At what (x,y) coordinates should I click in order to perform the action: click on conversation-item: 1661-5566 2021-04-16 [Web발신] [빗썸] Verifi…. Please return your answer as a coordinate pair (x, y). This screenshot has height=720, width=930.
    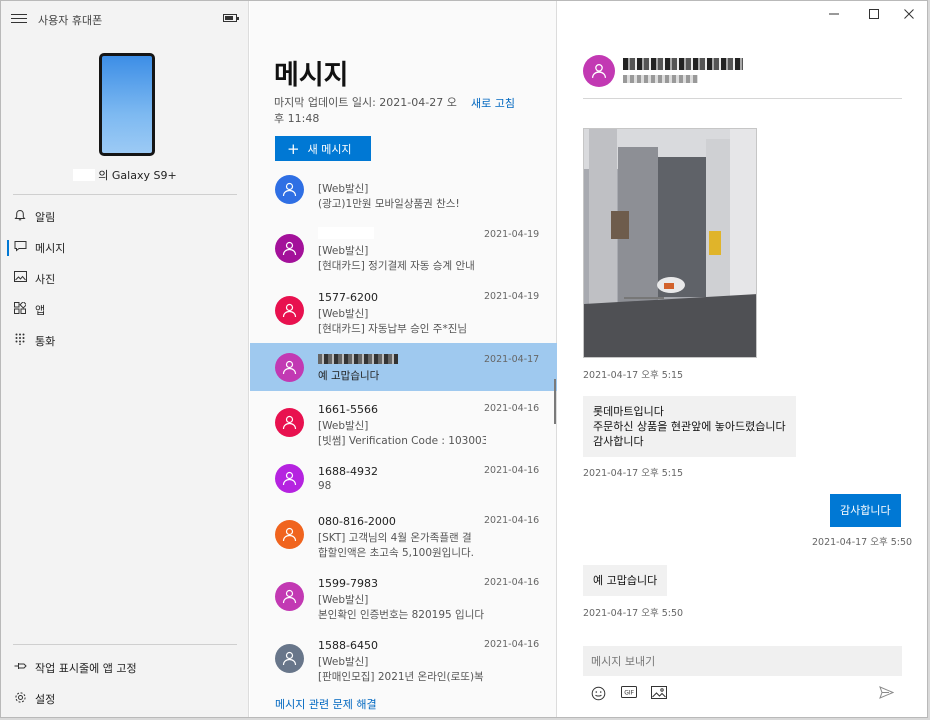
    Looking at the image, I should click on (403, 427).